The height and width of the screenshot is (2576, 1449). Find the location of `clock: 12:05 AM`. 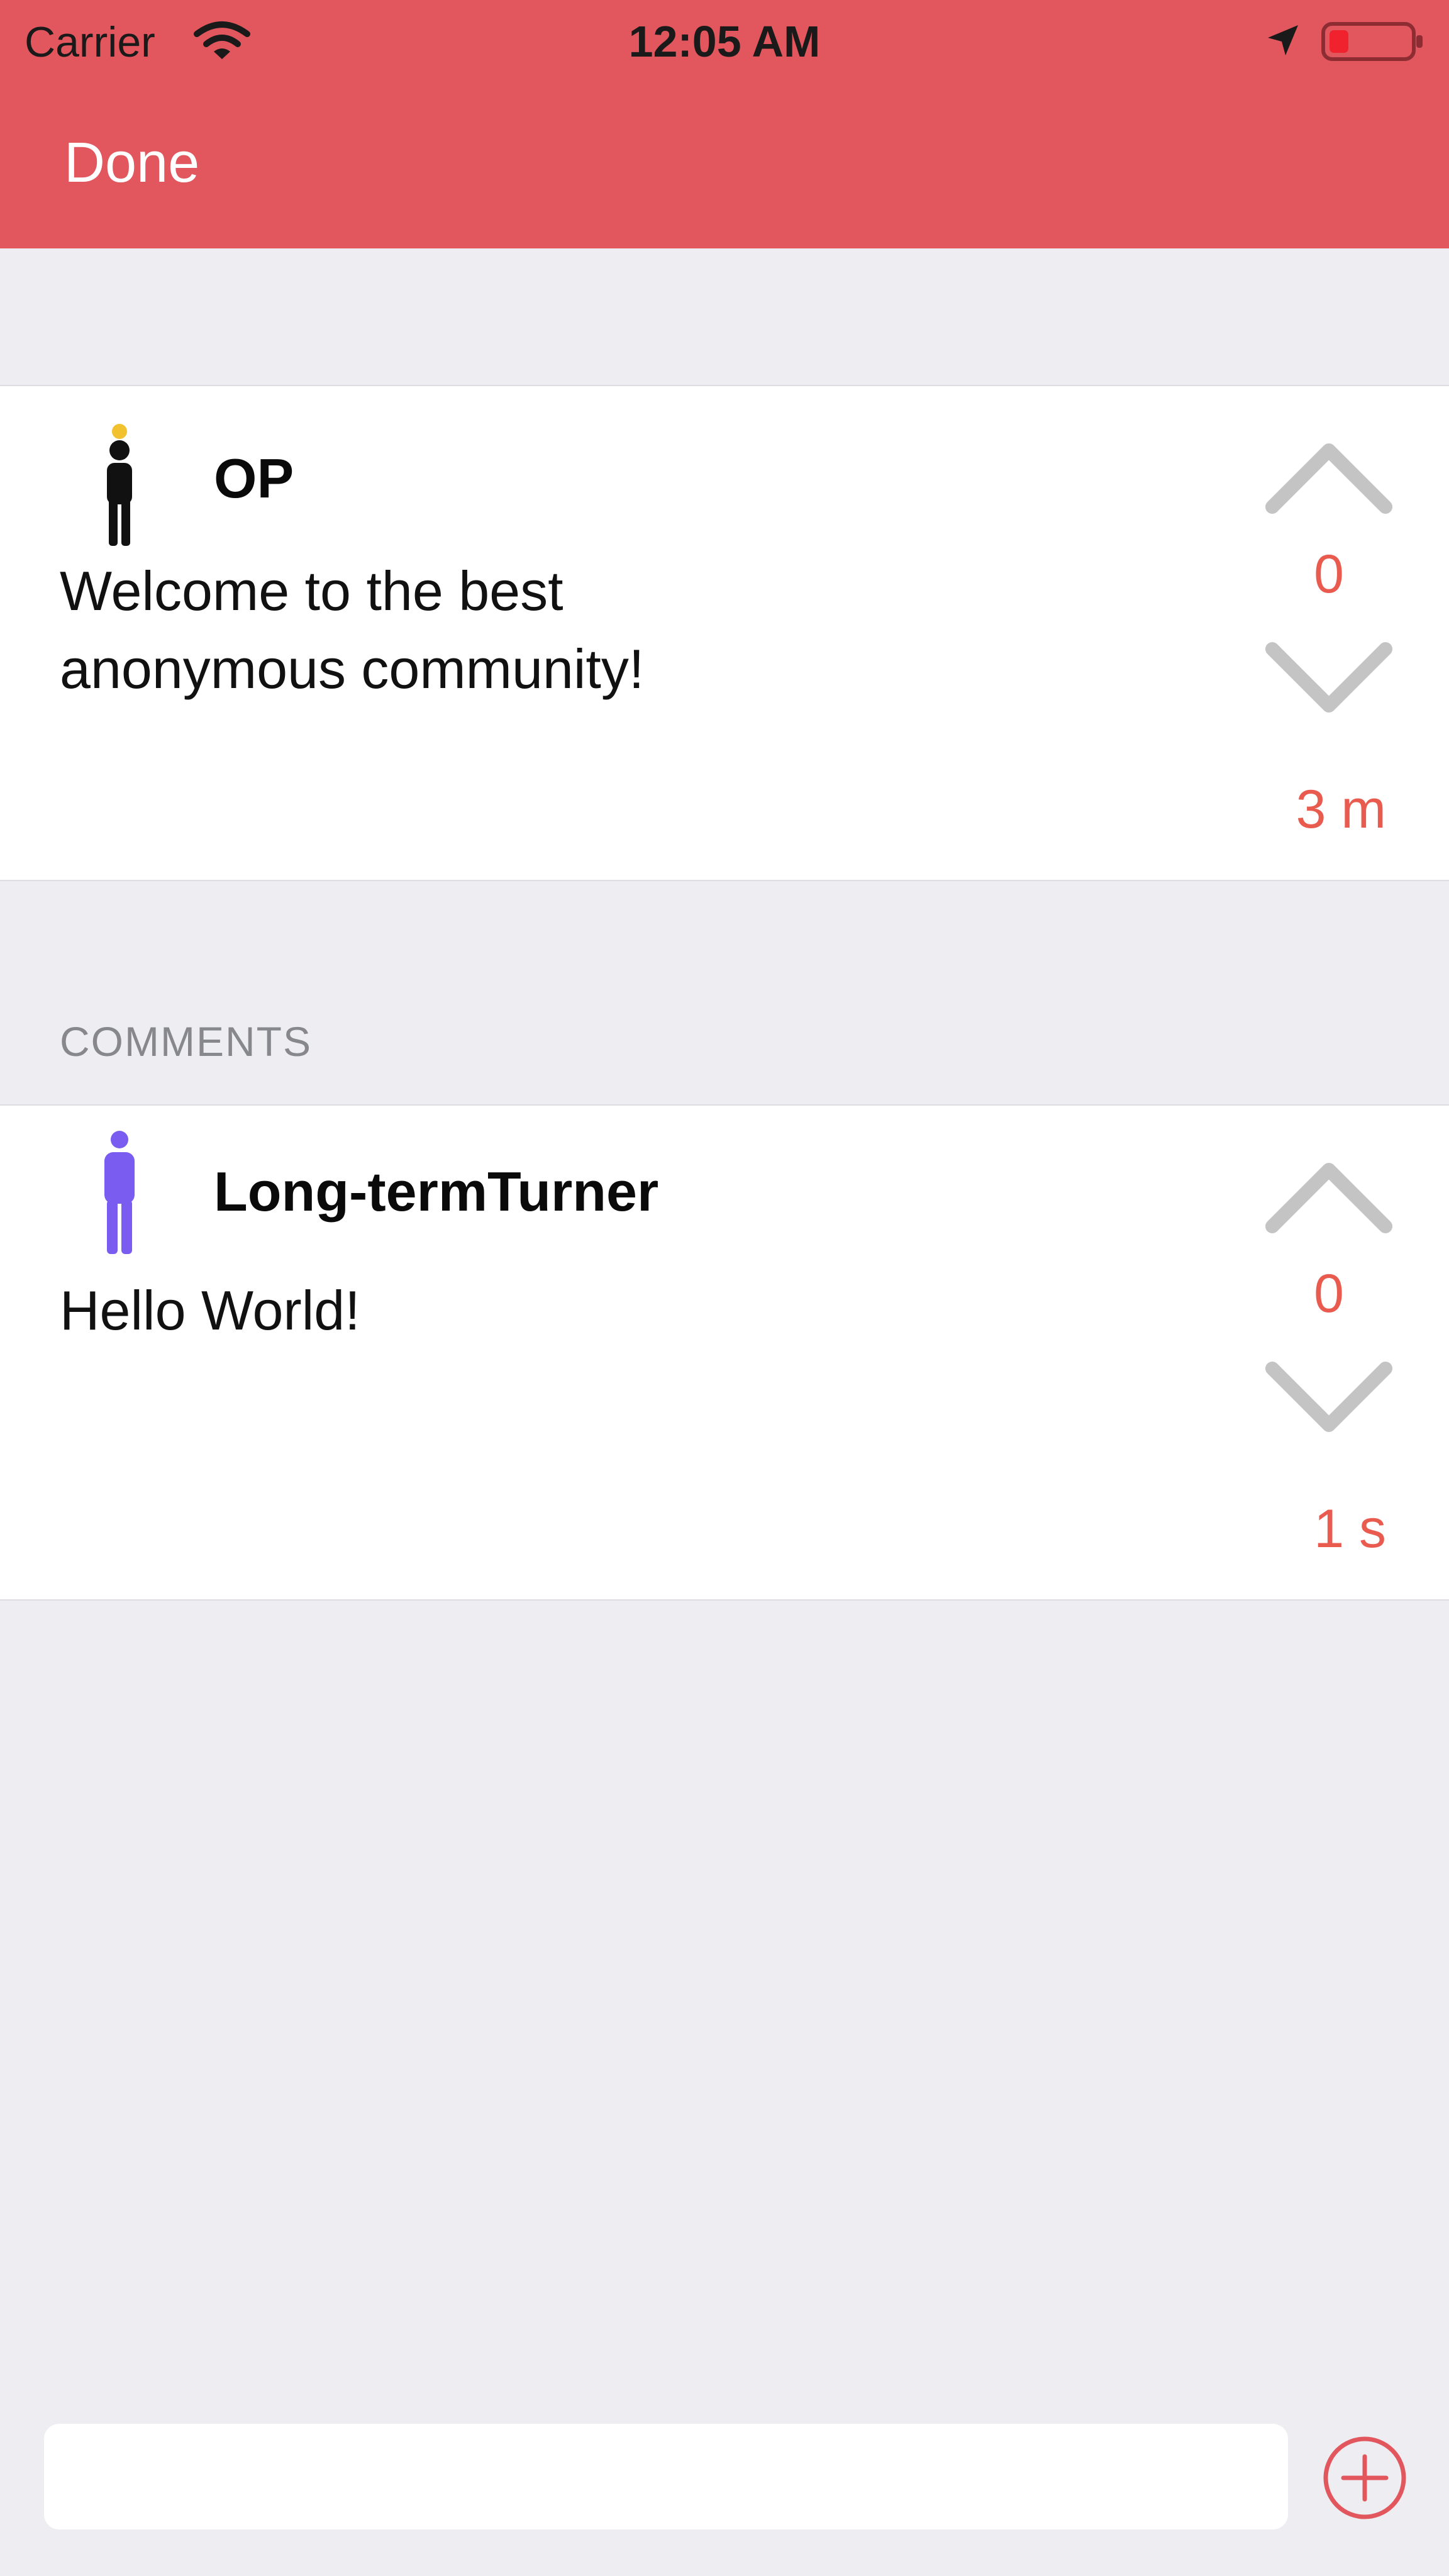

clock: 12:05 AM is located at coordinates (724, 41).